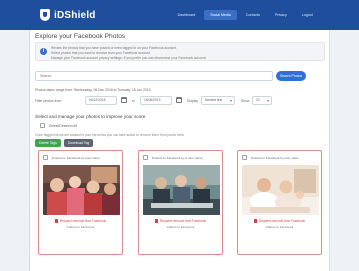 The image size is (359, 271). Describe the element at coordinates (262, 100) in the screenshot. I see `show-select: 20` at that location.